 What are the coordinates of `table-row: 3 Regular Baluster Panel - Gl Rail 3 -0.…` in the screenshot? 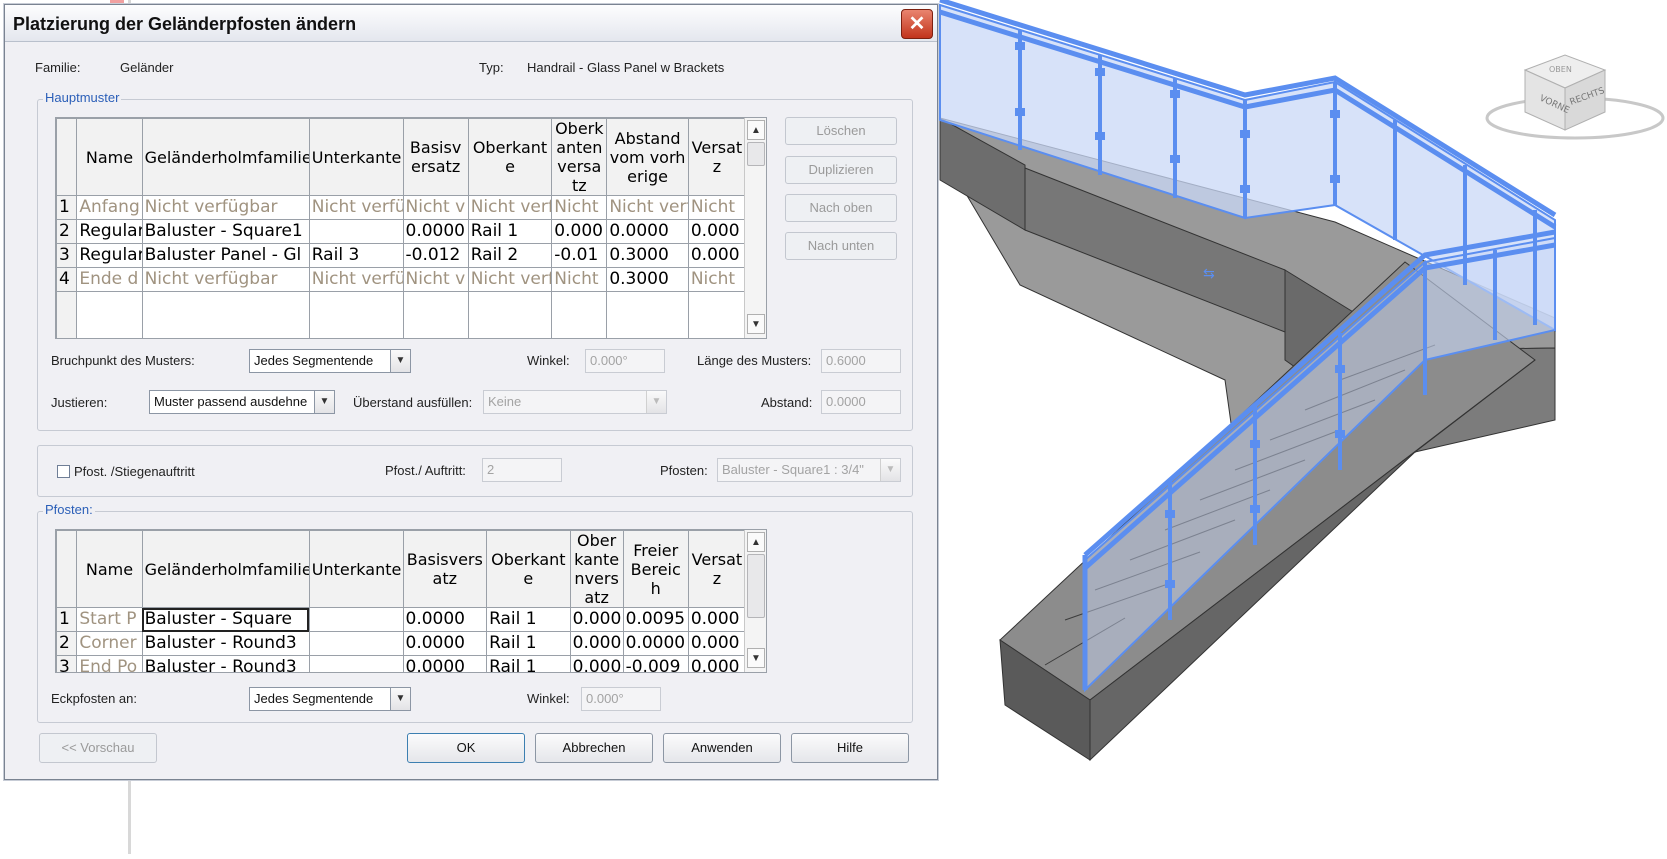 It's located at (401, 255).